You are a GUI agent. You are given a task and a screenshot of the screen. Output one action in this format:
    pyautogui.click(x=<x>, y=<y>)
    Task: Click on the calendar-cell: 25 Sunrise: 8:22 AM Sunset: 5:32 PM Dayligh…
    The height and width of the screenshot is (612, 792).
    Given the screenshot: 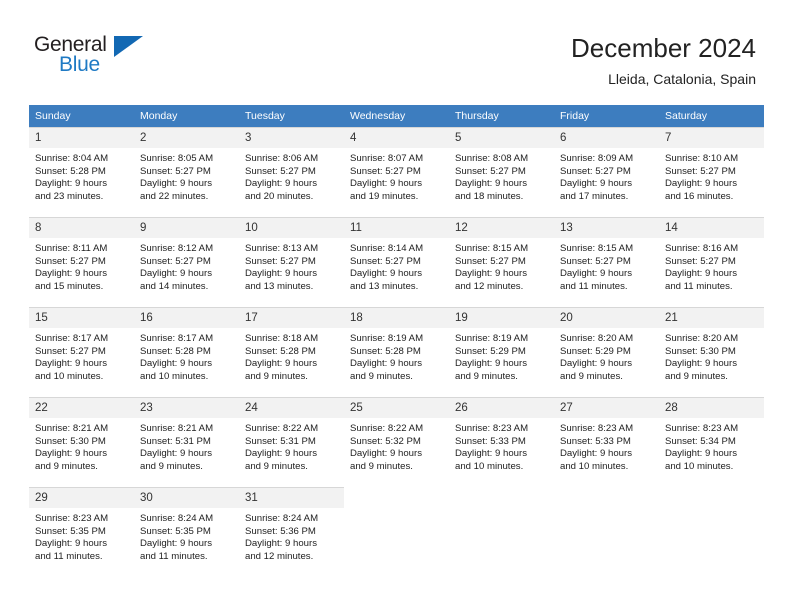 What is the action you would take?
    pyautogui.click(x=396, y=442)
    